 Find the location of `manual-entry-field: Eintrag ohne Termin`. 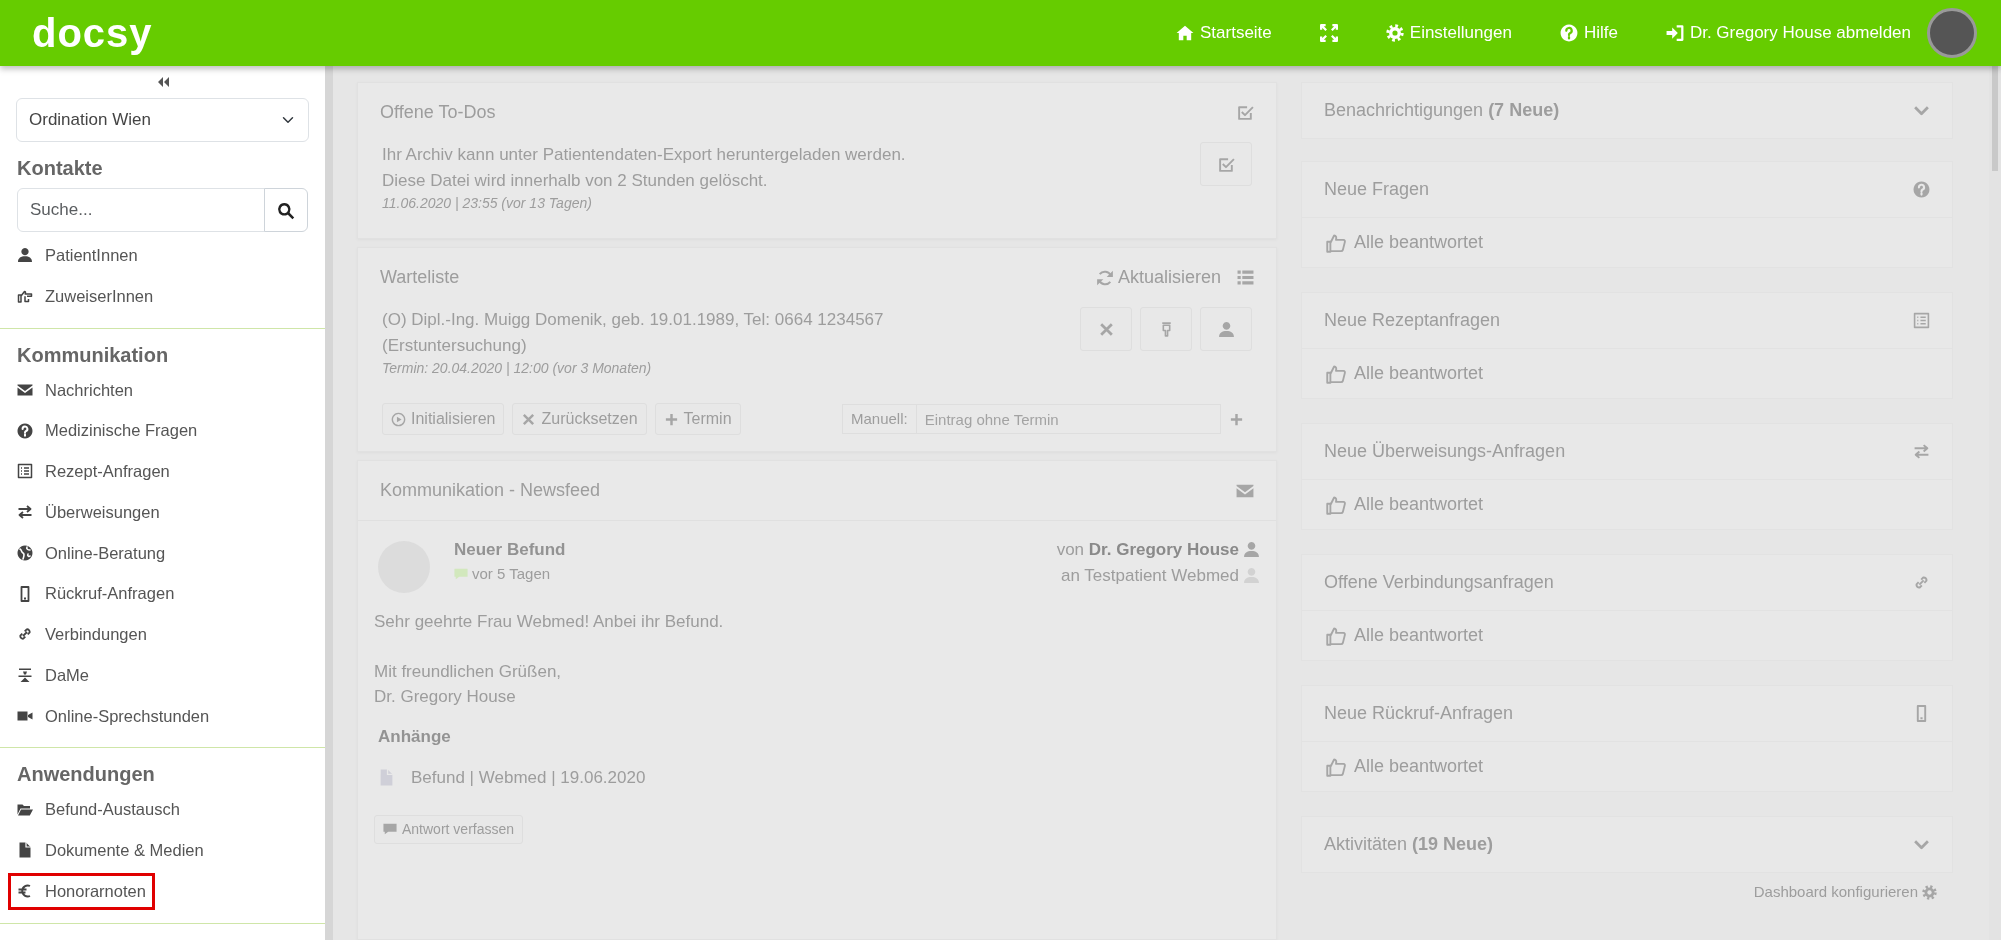

manual-entry-field: Eintrag ohne Termin is located at coordinates (1068, 419).